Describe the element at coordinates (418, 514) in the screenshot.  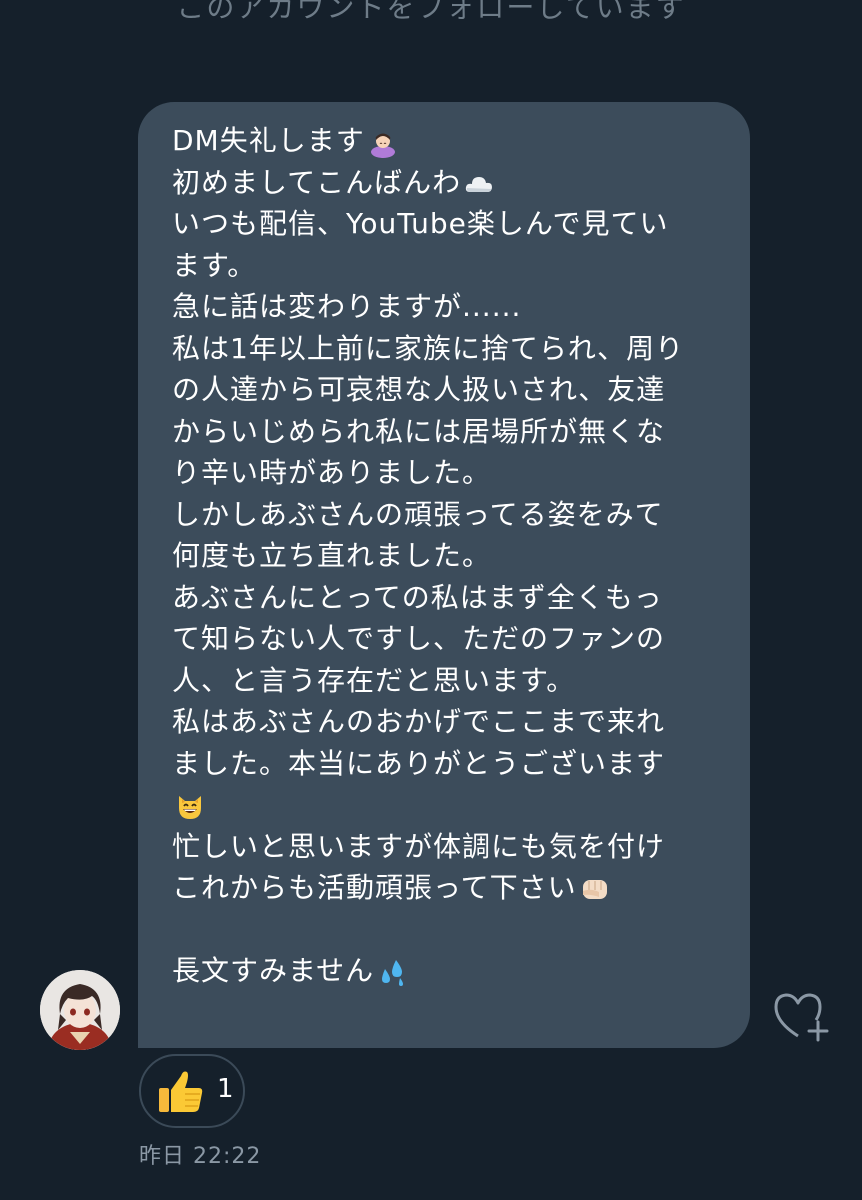
I see `message-line: しかしあぶさんの頑張ってる姿をみて` at that location.